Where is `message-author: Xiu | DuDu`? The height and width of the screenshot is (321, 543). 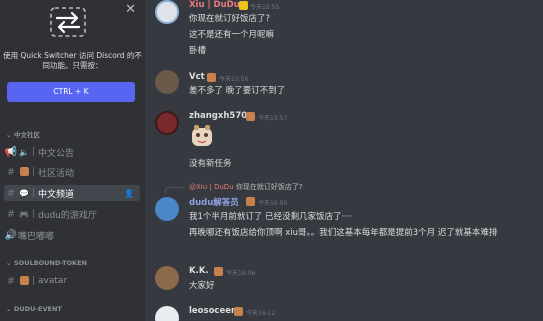 message-author: Xiu | DuDu is located at coordinates (214, 5).